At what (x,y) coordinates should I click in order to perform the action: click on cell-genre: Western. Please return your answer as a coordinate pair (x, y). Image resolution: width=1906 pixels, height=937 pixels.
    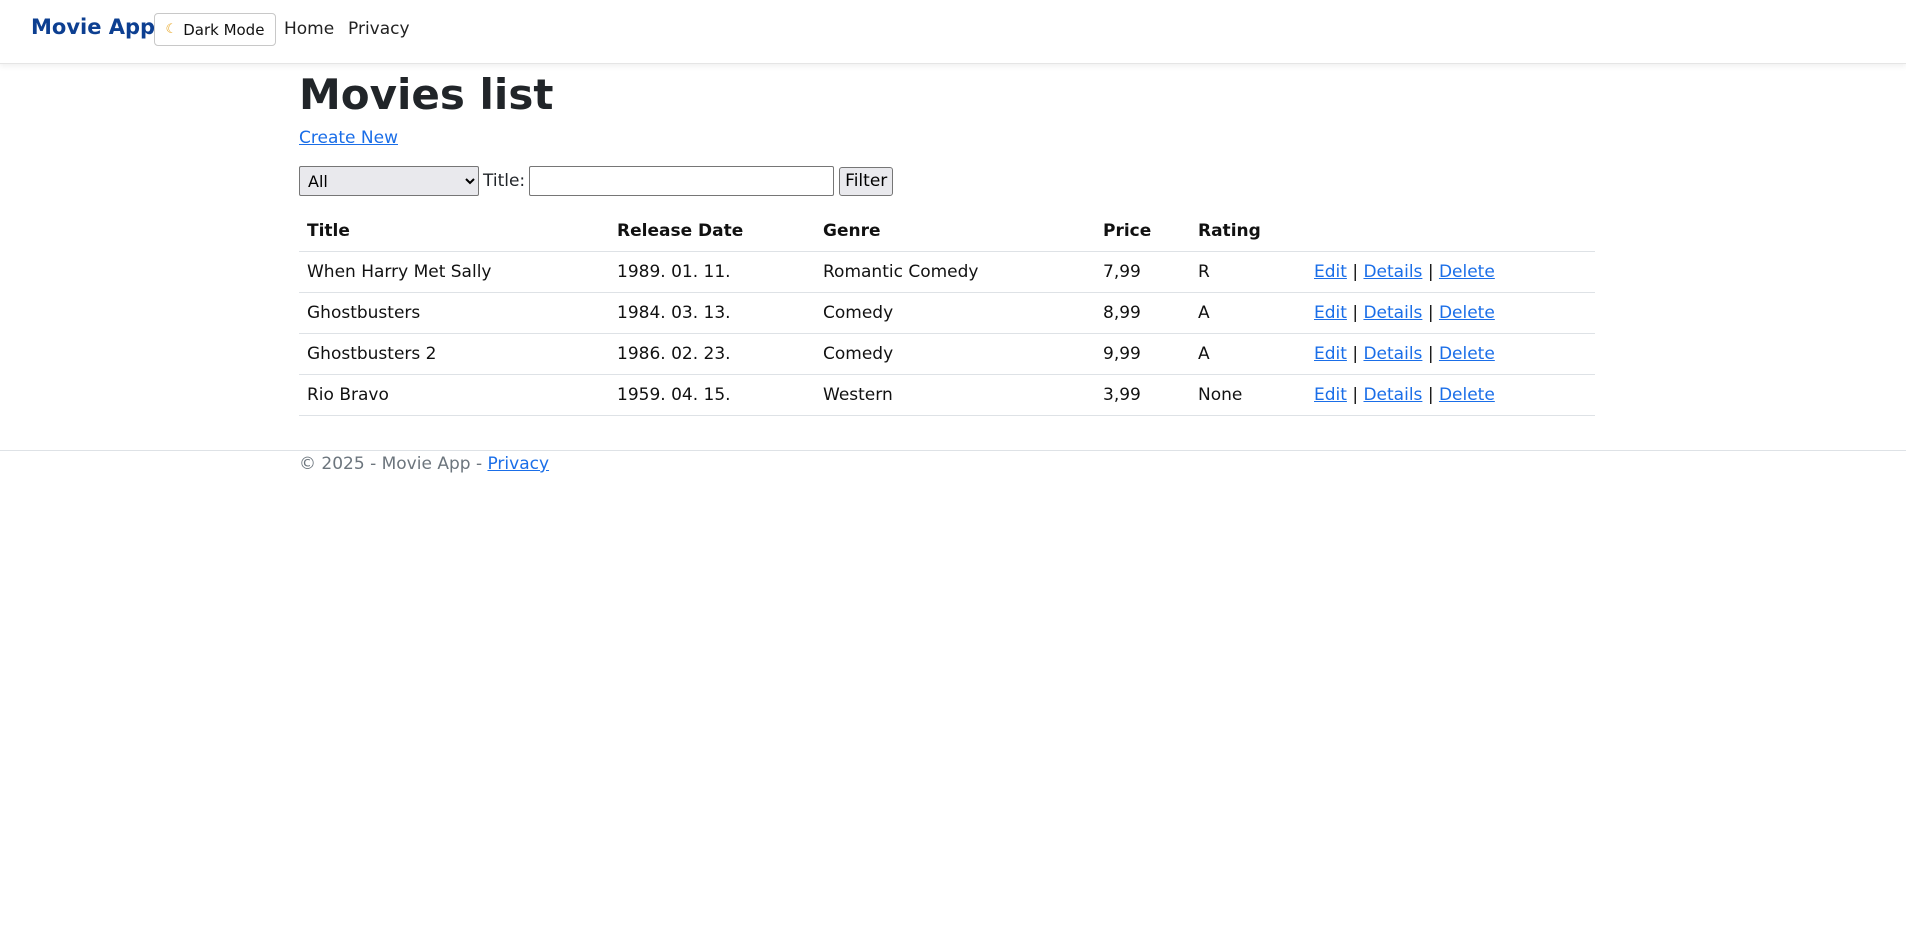
    Looking at the image, I should click on (955, 395).